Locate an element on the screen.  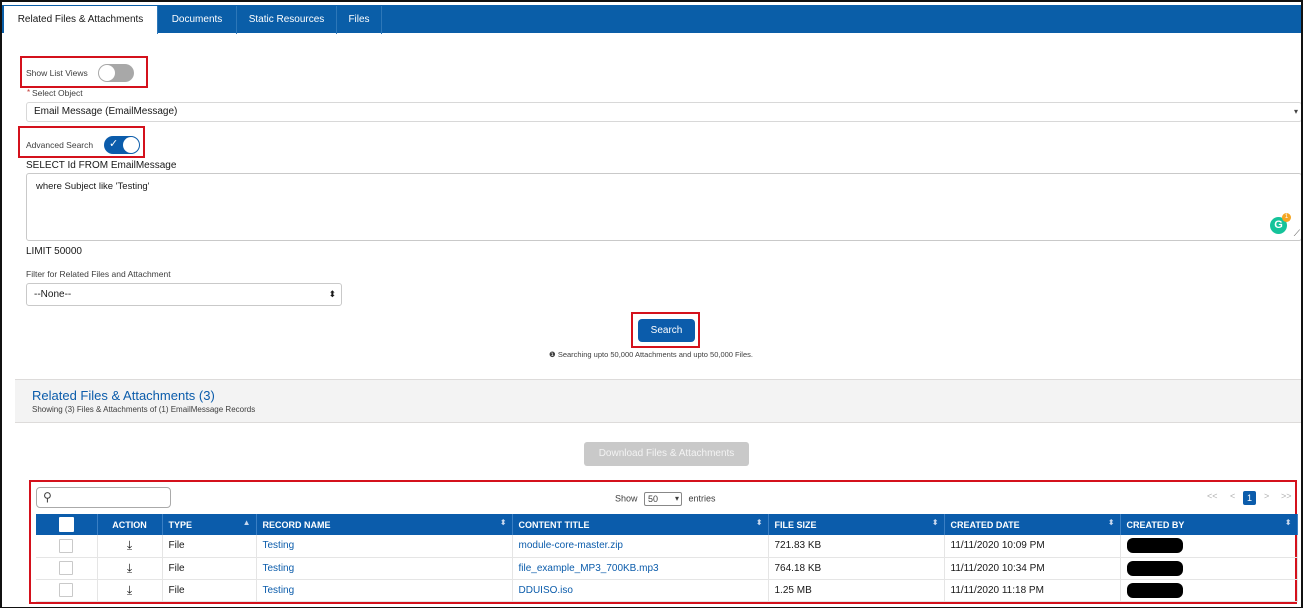
entries-label: entries is located at coordinates (702, 498).